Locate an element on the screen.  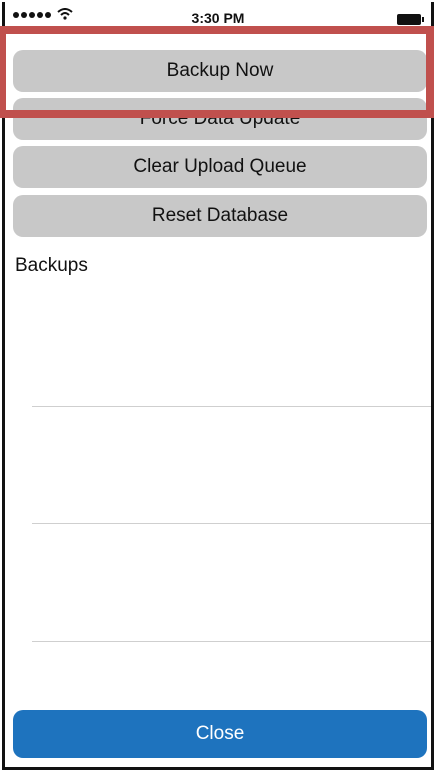
battery-icon is located at coordinates (410, 19).